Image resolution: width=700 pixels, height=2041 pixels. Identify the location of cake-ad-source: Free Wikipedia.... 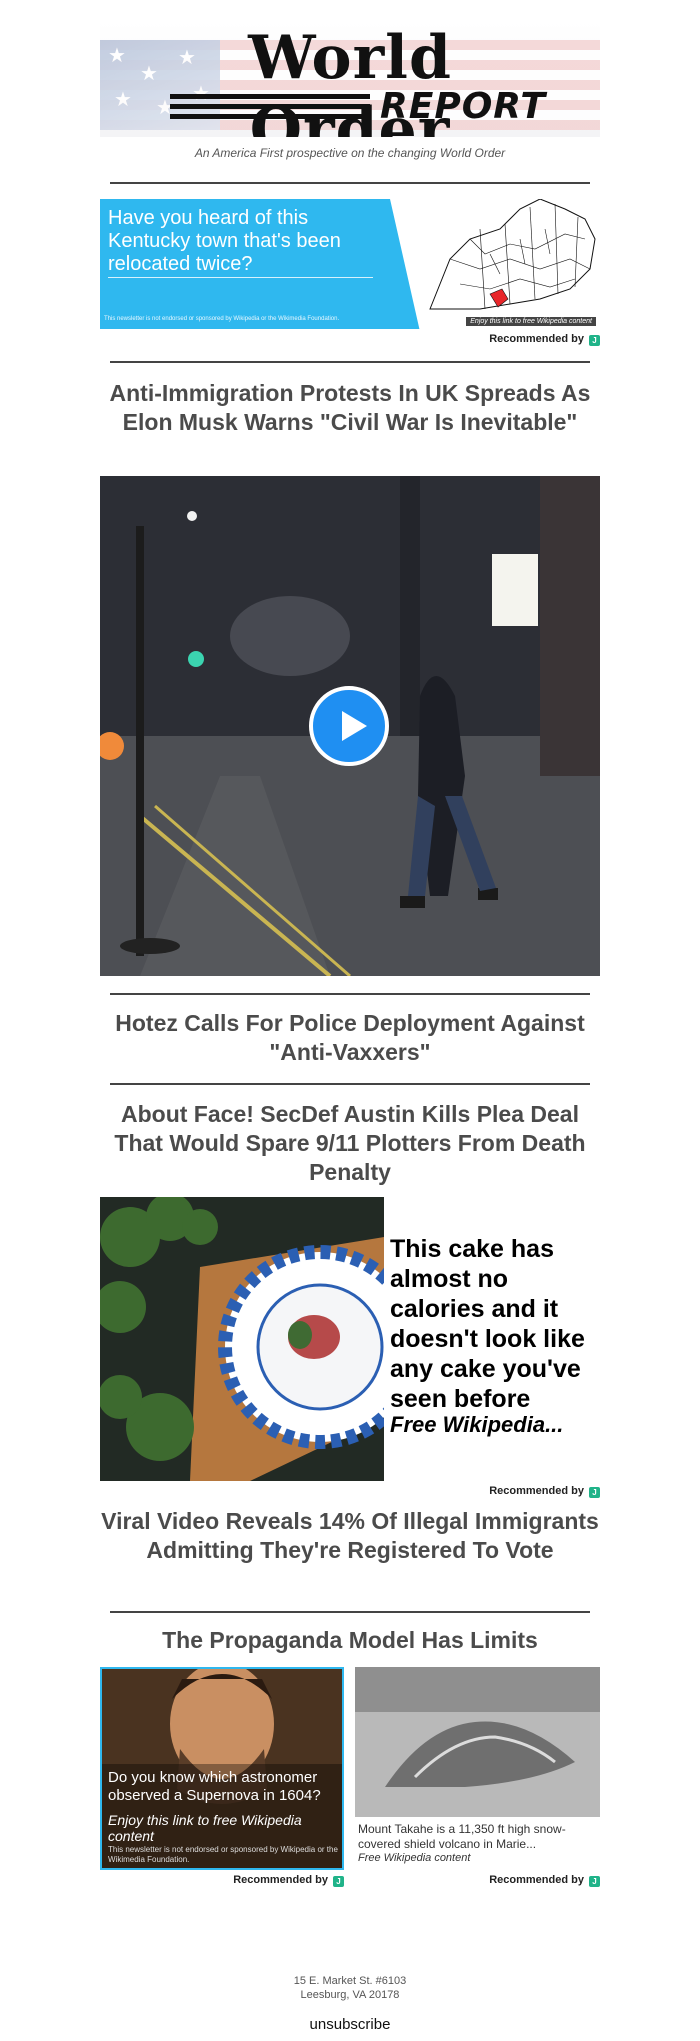
(476, 1425).